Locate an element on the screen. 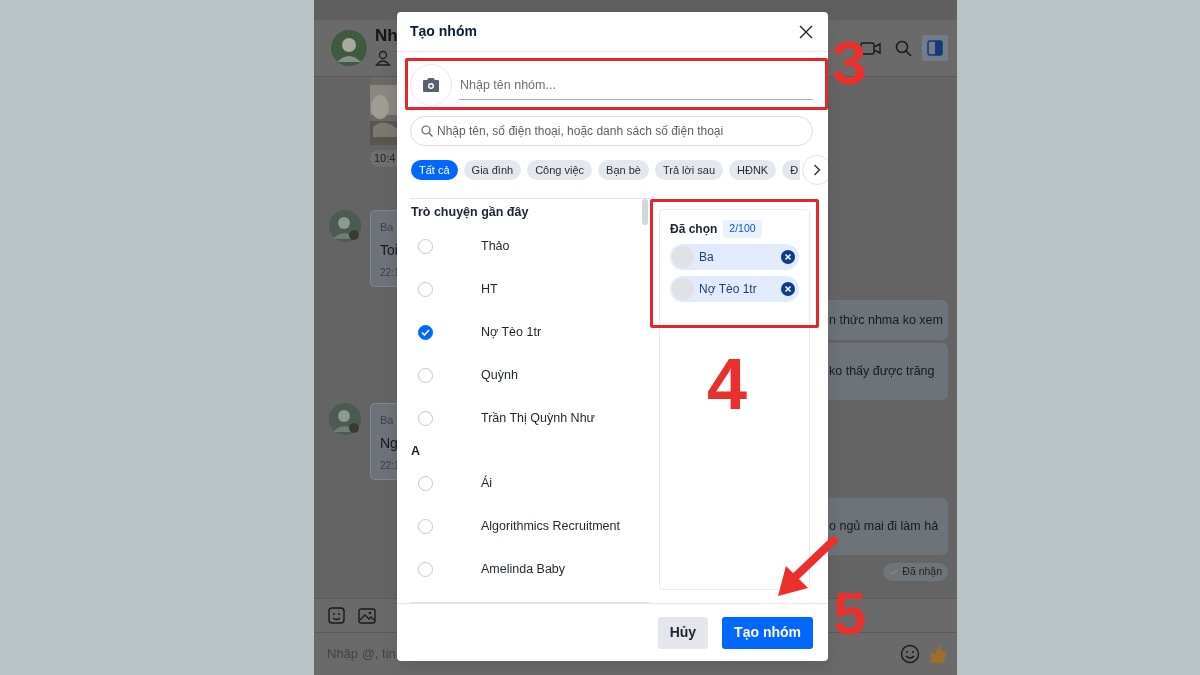 This screenshot has width=1200, height=675. panel-title: Đã chọn is located at coordinates (694, 229).